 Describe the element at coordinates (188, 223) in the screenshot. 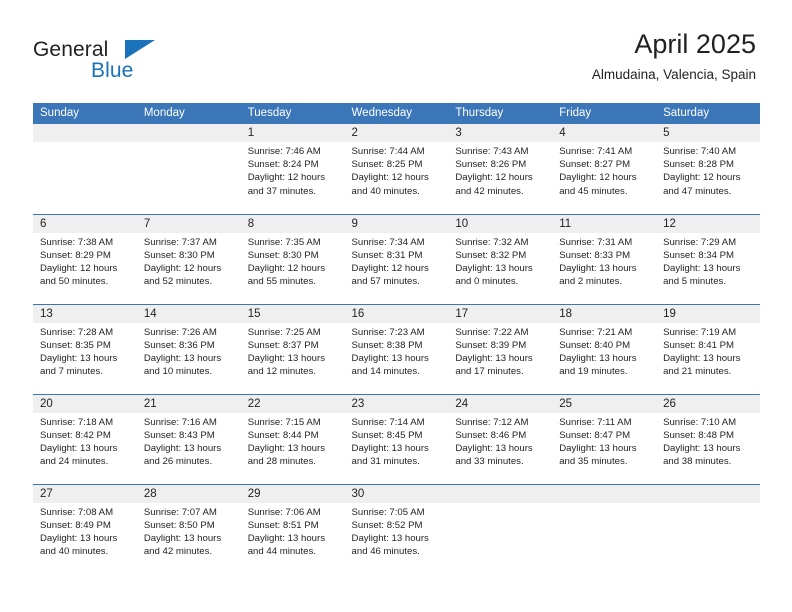

I see `day-number: 7` at that location.